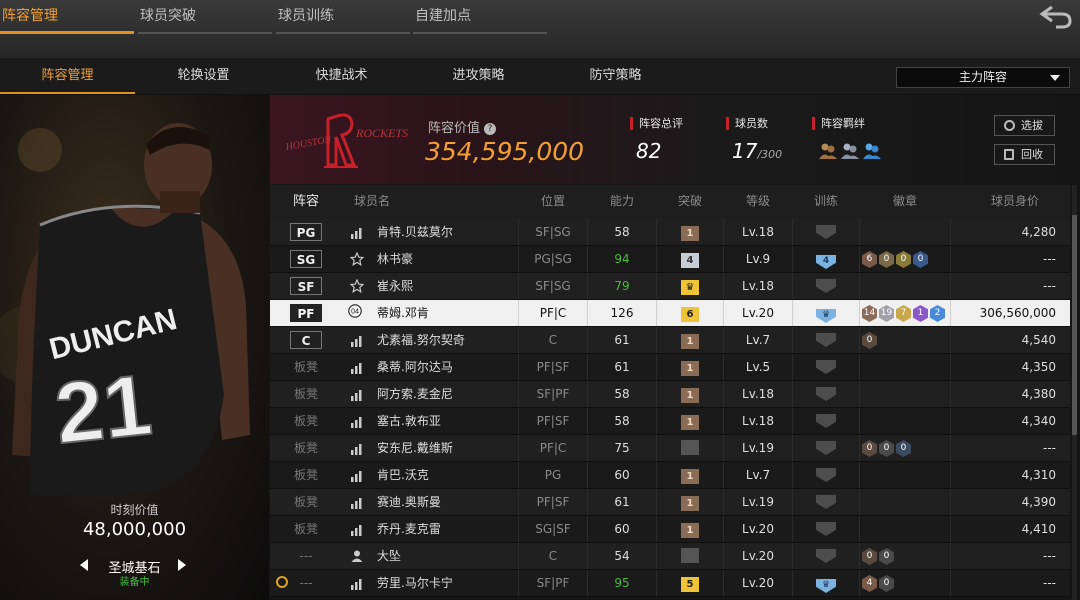  What do you see at coordinates (356, 422) in the screenshot?
I see `signal-bars-icon` at bounding box center [356, 422].